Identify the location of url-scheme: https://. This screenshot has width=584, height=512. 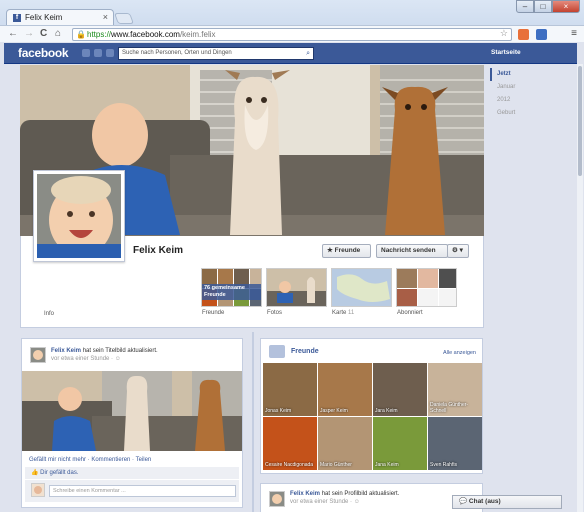
(99, 34).